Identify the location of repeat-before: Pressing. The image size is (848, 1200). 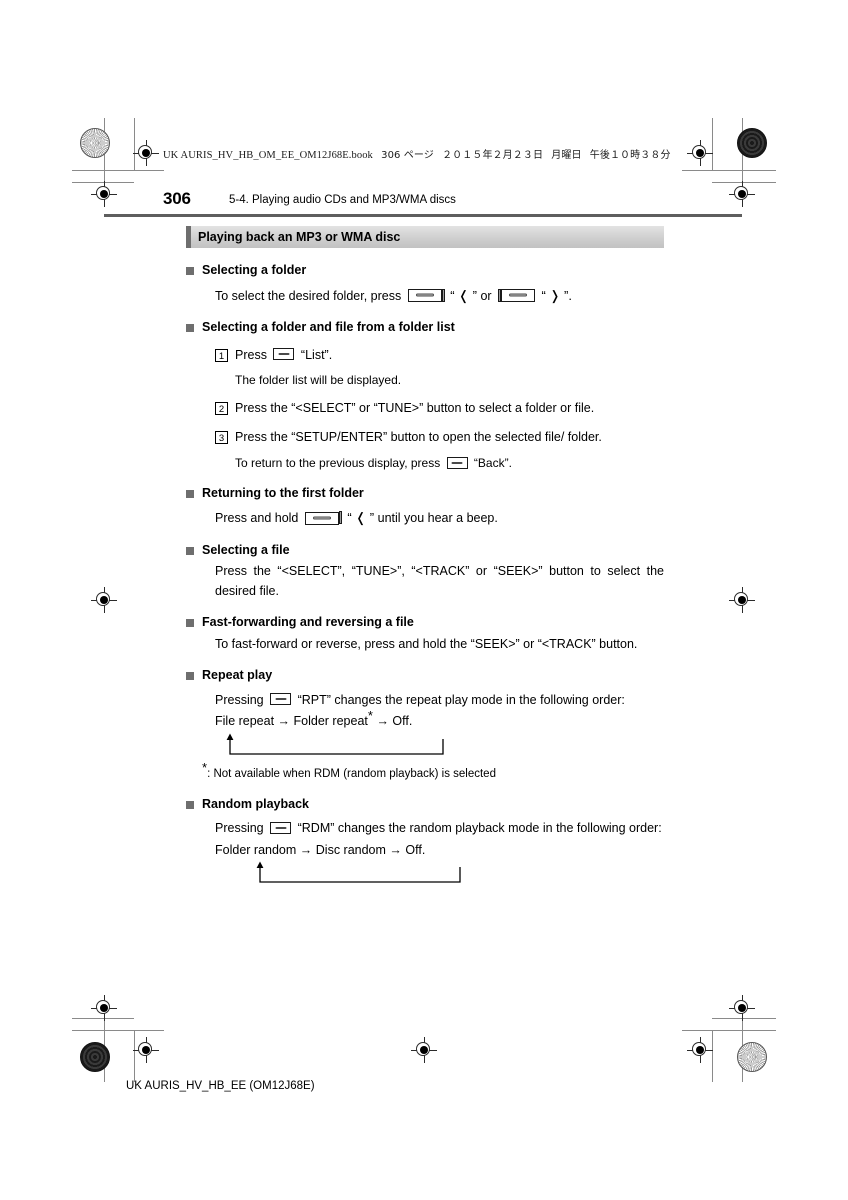
(239, 699).